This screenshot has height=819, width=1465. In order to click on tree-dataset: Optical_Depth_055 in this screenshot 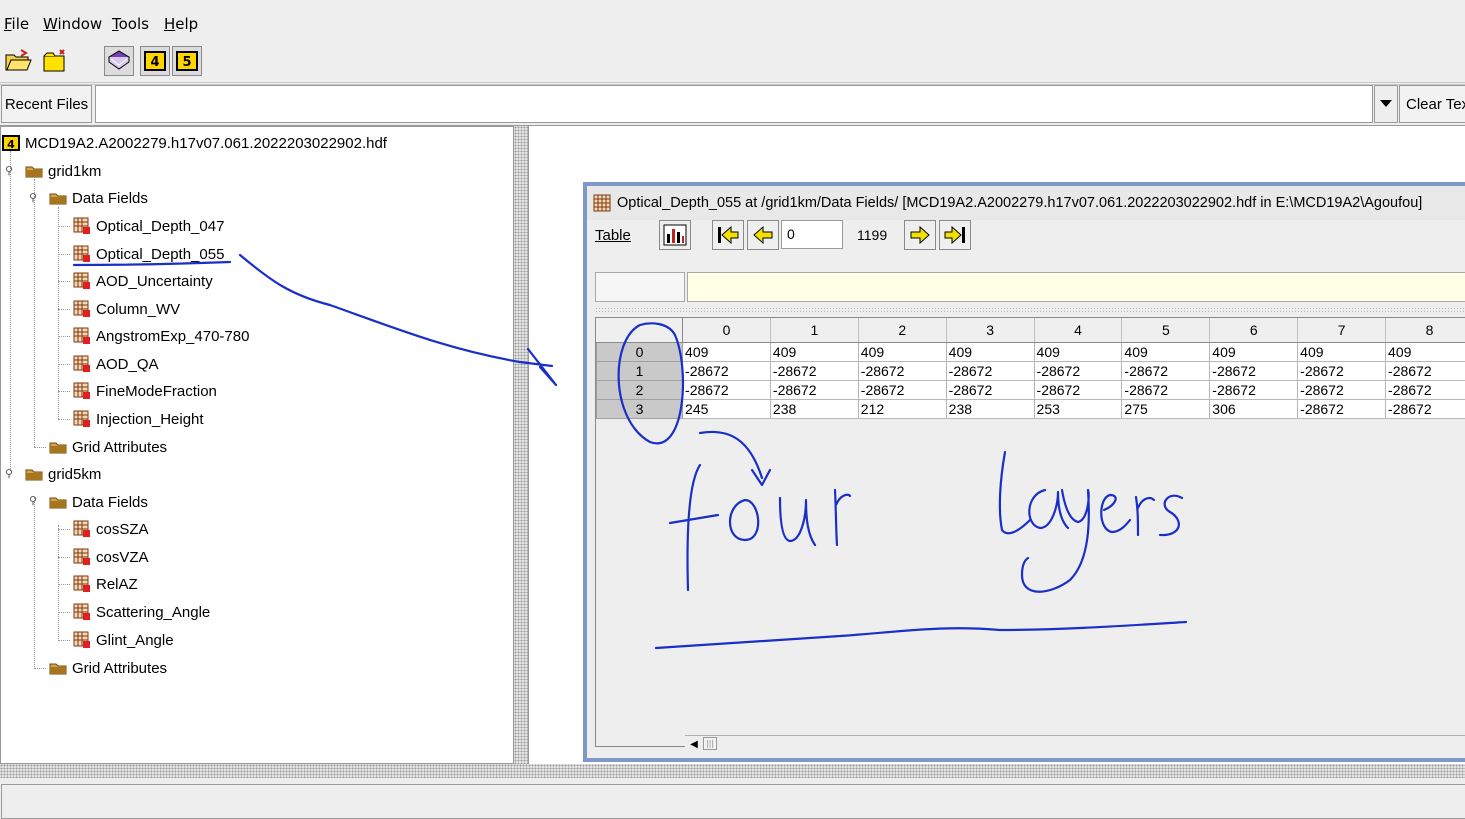, I will do `click(148, 254)`.